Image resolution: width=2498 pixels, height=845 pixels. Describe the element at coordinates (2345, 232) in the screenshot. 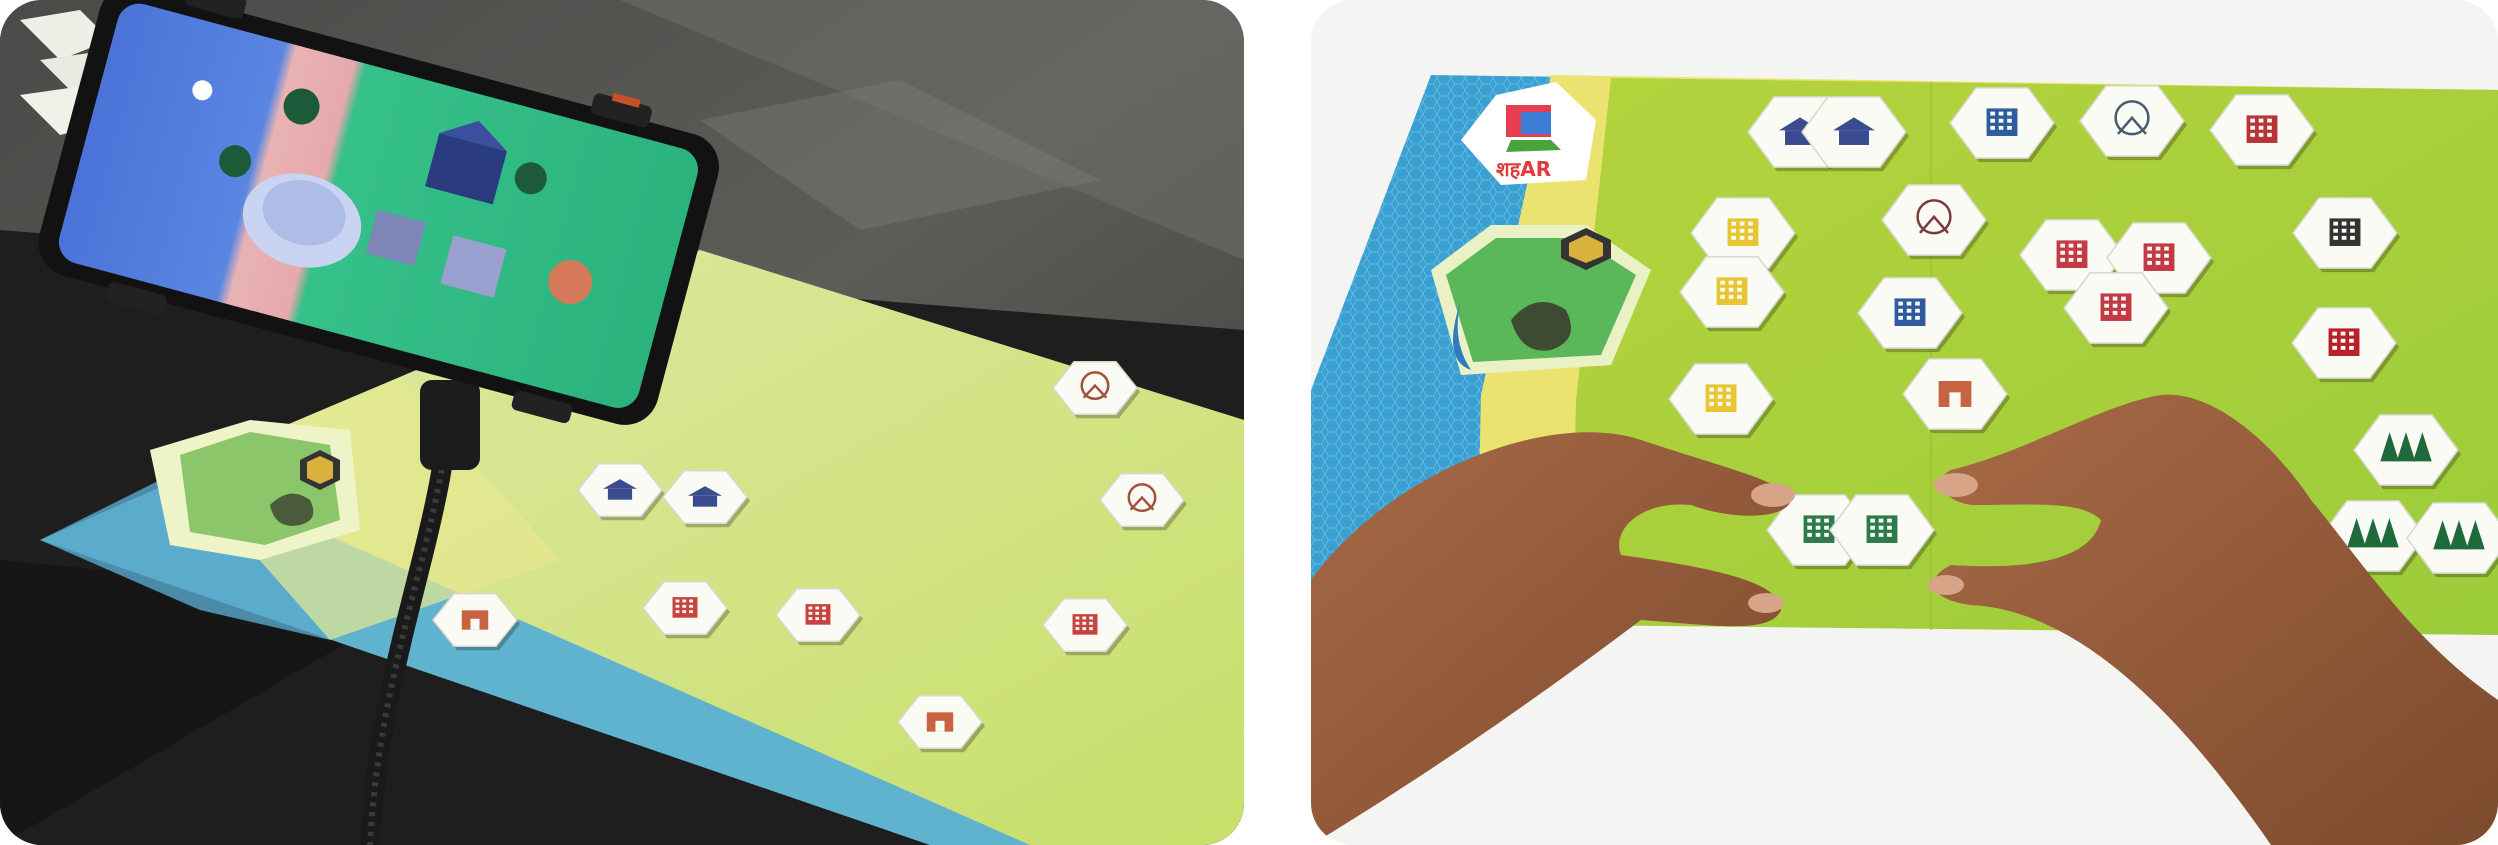

I see `stadium-icon` at that location.